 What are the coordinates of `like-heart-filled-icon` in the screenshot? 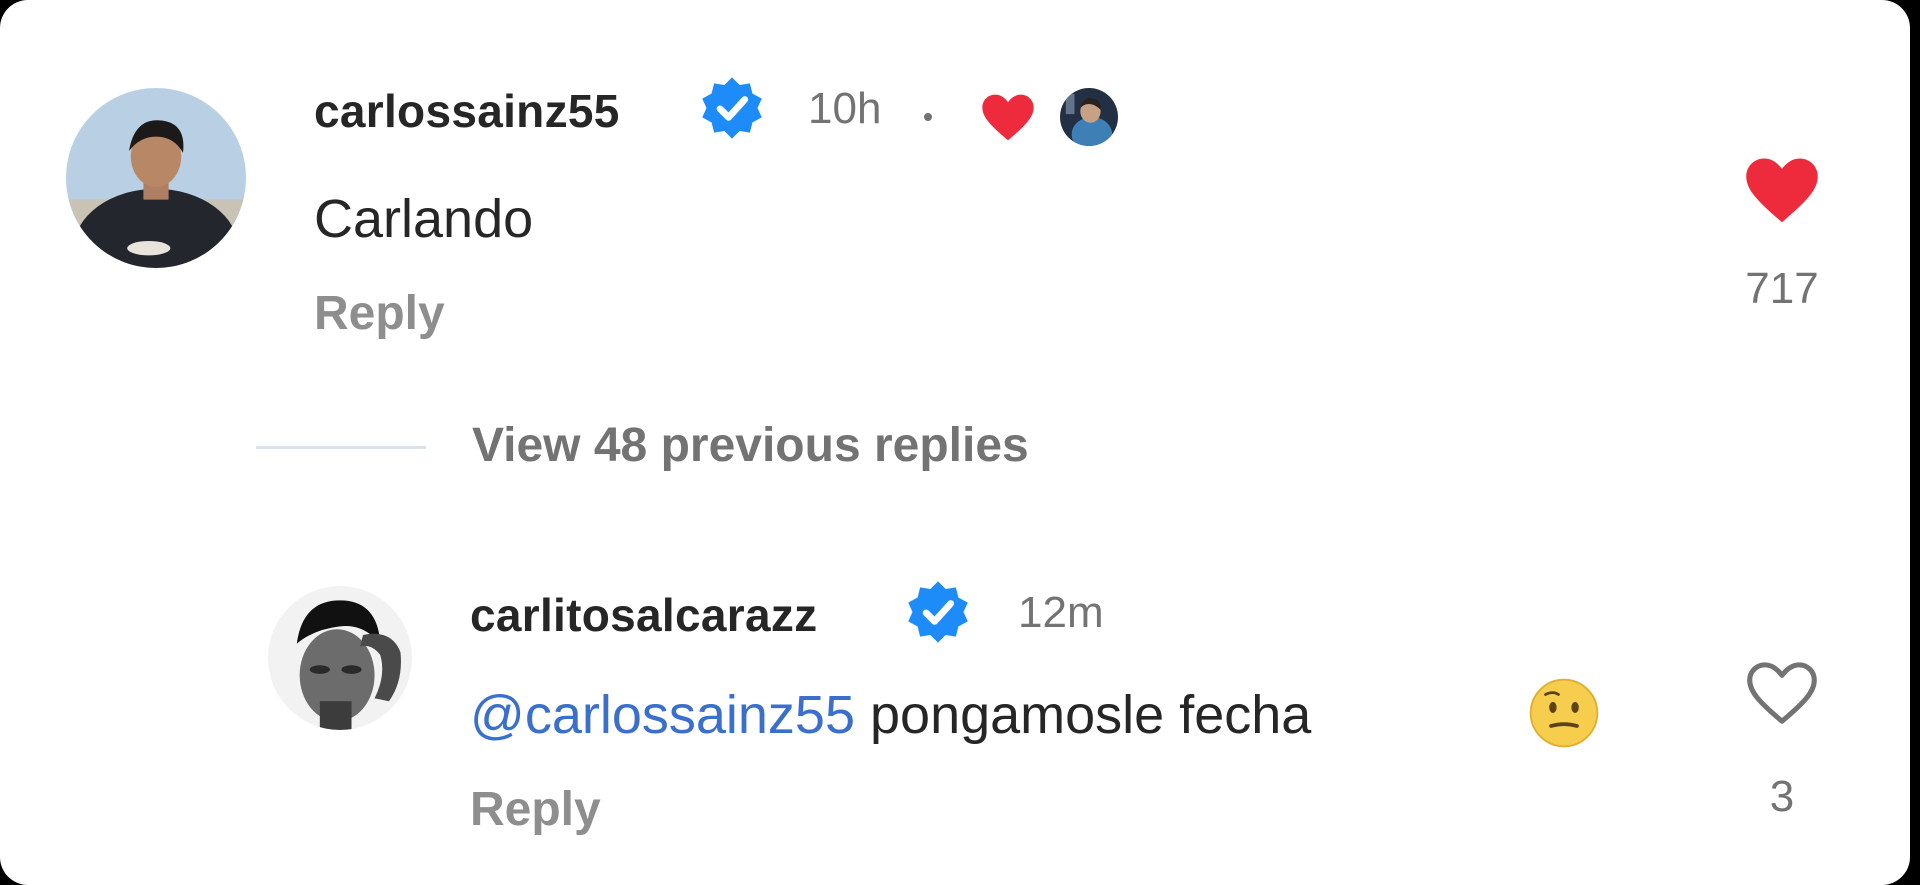 It's located at (1782, 191).